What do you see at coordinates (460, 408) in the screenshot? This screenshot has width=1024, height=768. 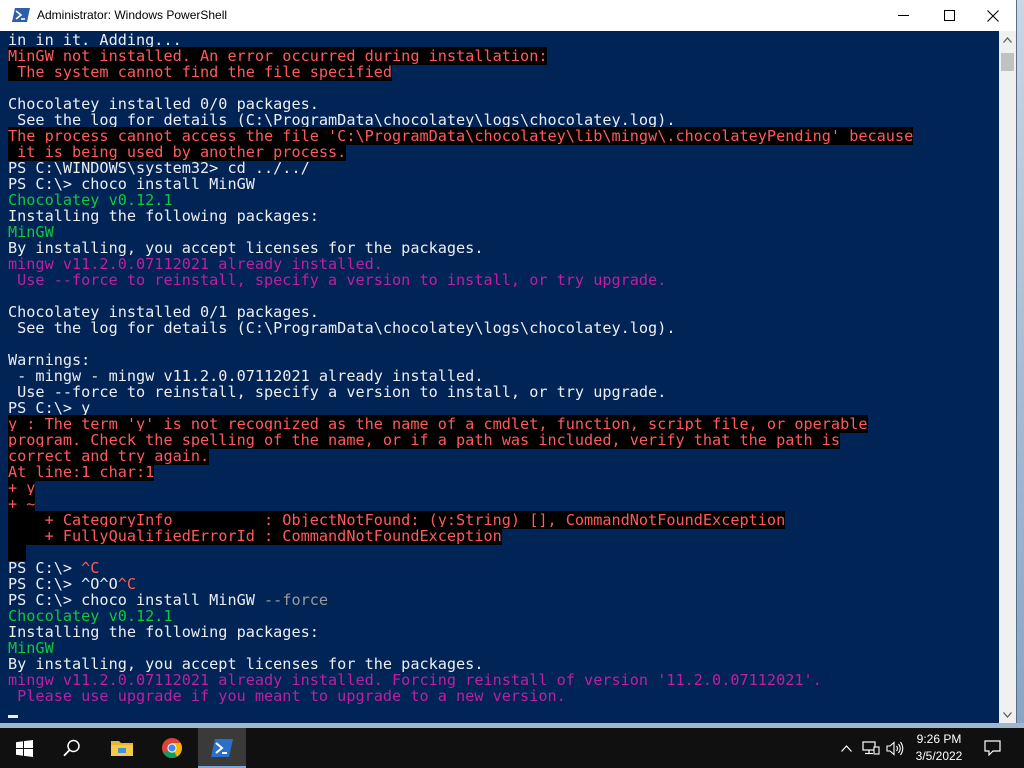 I see `console-line: PS C:\> y` at bounding box center [460, 408].